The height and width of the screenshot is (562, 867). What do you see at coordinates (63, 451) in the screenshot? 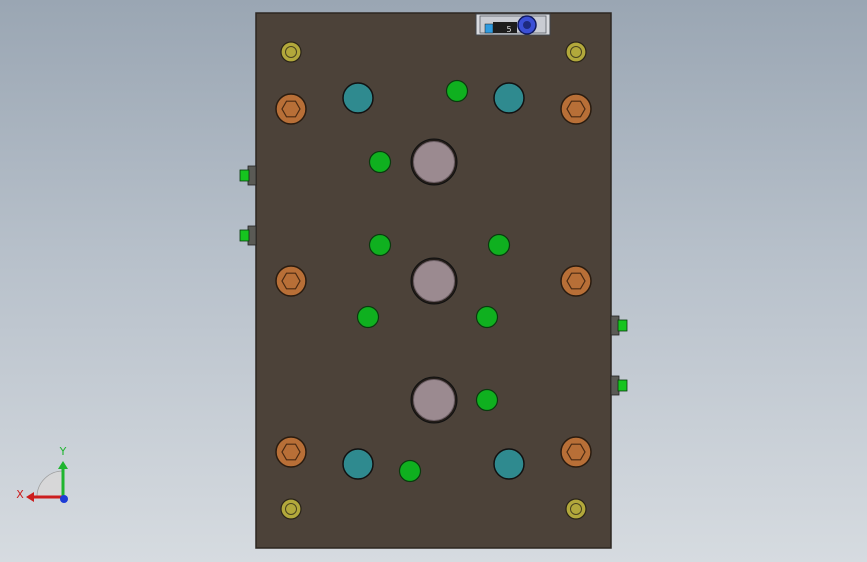
I see `triad-y-label: Y` at bounding box center [63, 451].